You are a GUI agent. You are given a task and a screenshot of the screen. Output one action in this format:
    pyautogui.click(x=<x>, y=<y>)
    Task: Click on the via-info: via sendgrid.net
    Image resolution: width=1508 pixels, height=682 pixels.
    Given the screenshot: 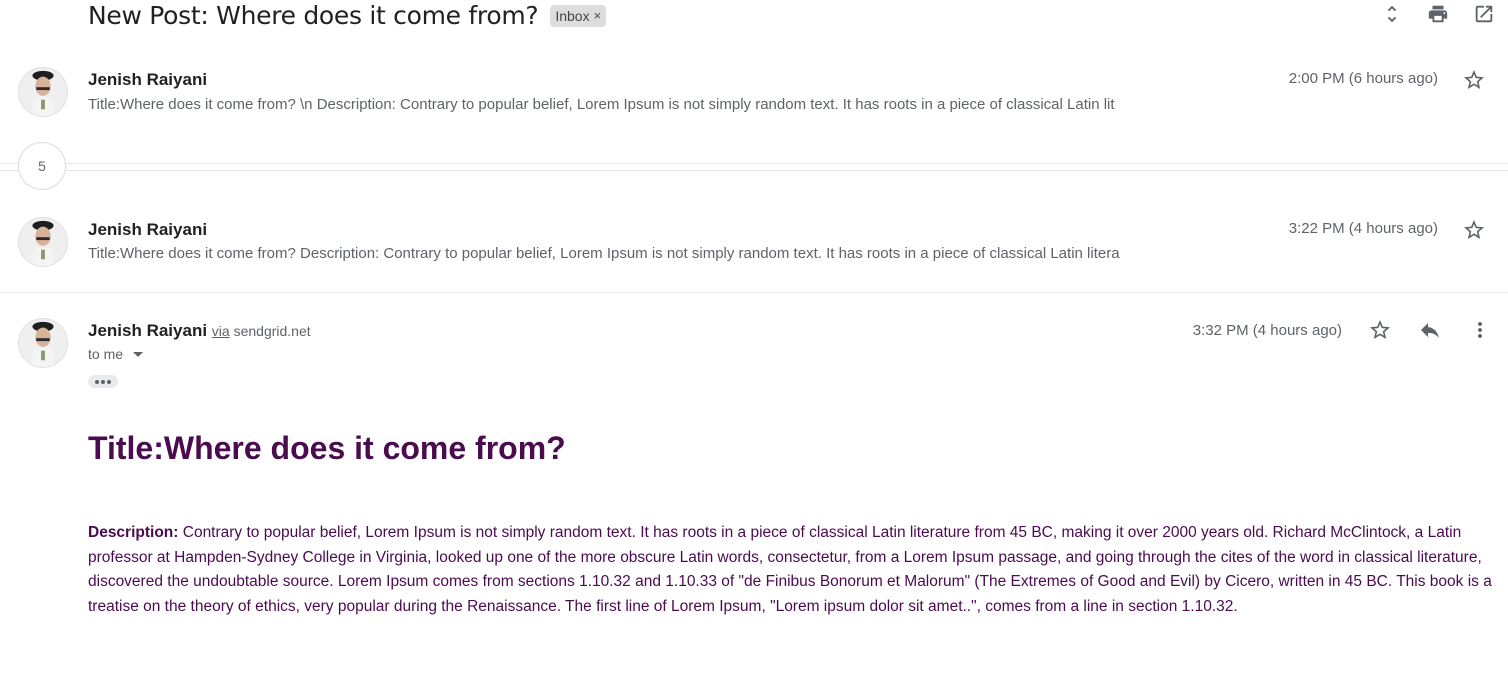 What is the action you would take?
    pyautogui.click(x=261, y=331)
    